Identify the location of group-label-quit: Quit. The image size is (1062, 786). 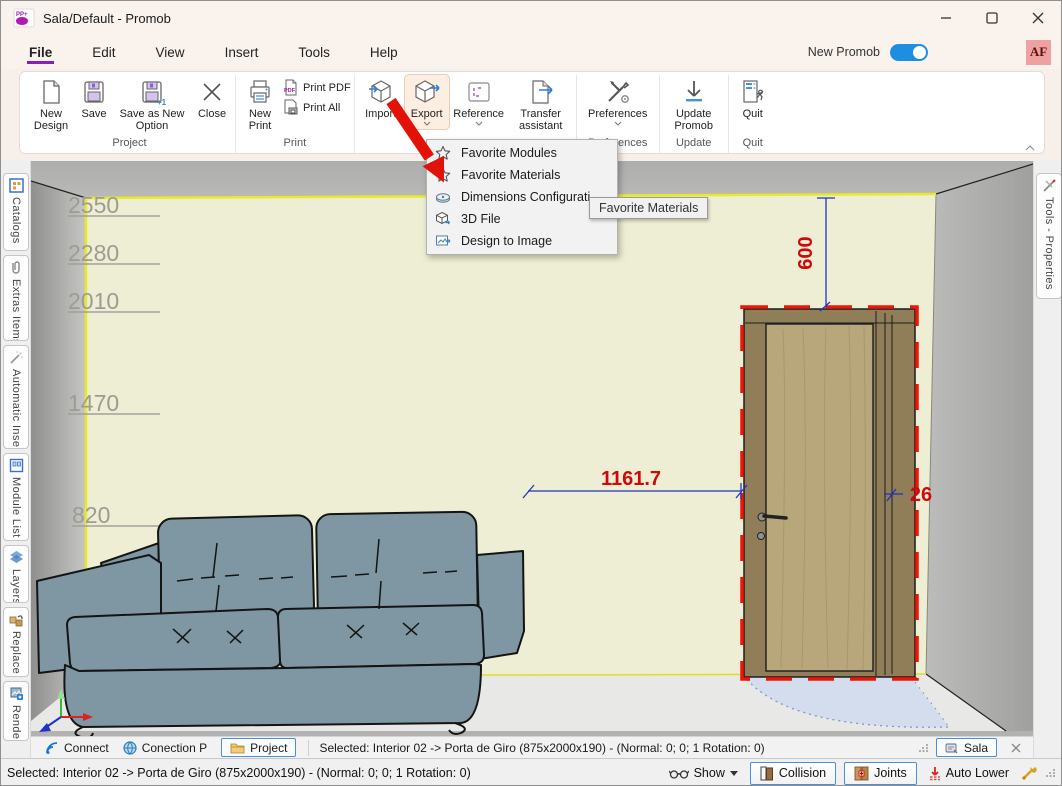
(752, 143).